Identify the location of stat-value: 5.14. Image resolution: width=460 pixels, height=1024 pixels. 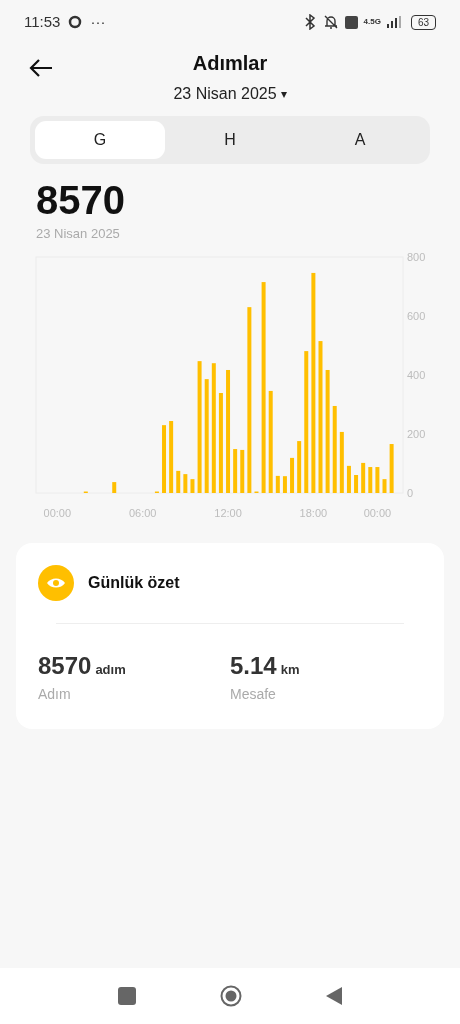
(253, 665).